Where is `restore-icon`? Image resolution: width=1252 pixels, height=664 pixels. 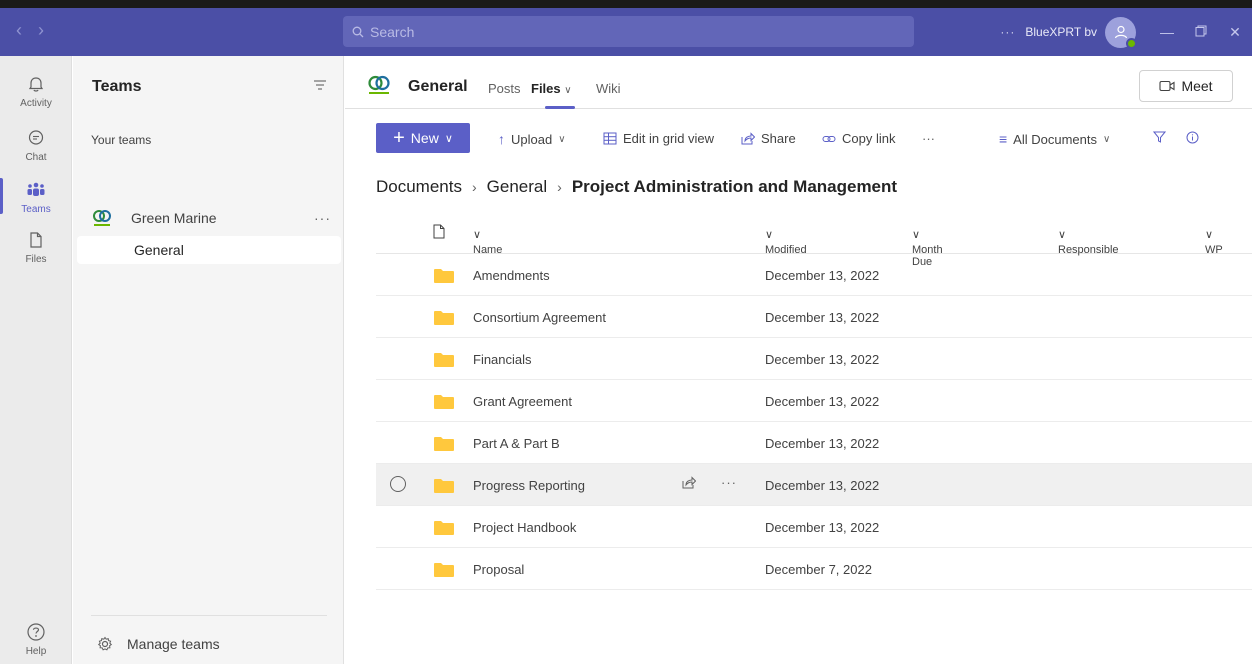 restore-icon is located at coordinates (1201, 32).